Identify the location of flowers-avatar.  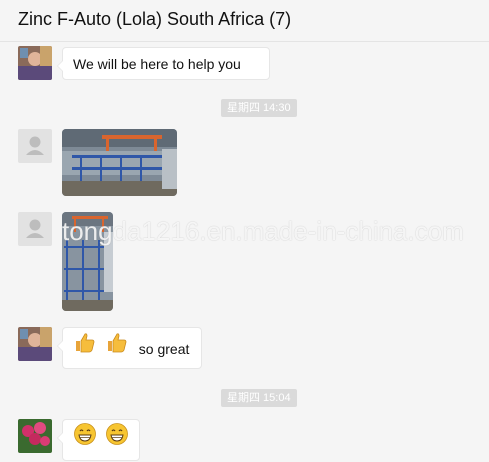
(35, 436).